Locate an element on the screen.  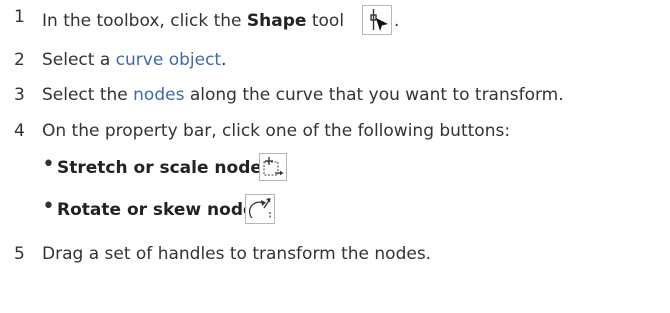
step-number: 2 is located at coordinates (19, 60).